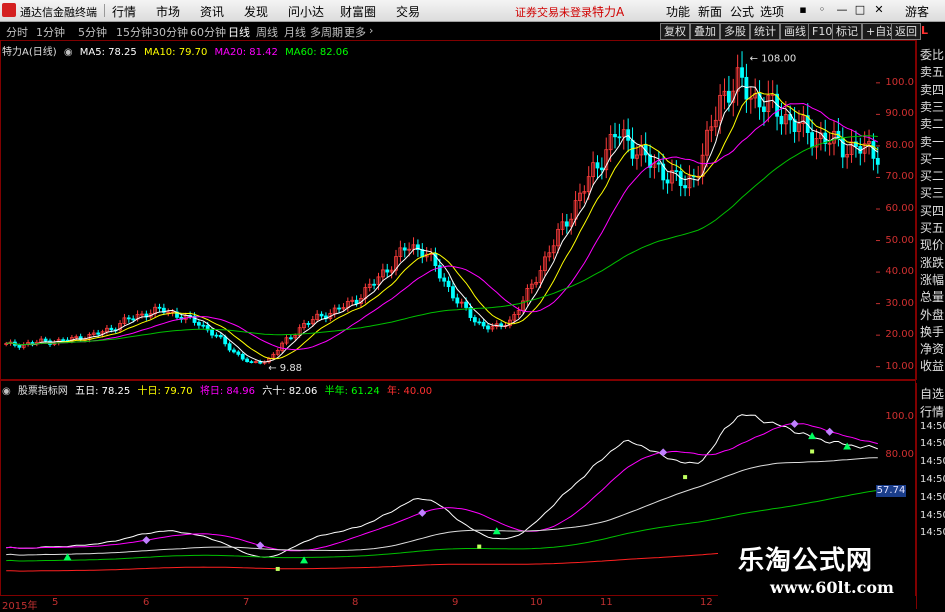 The width and height of the screenshot is (945, 612). What do you see at coordinates (932, 192) in the screenshot?
I see `side-quote-item: 买三` at bounding box center [932, 192].